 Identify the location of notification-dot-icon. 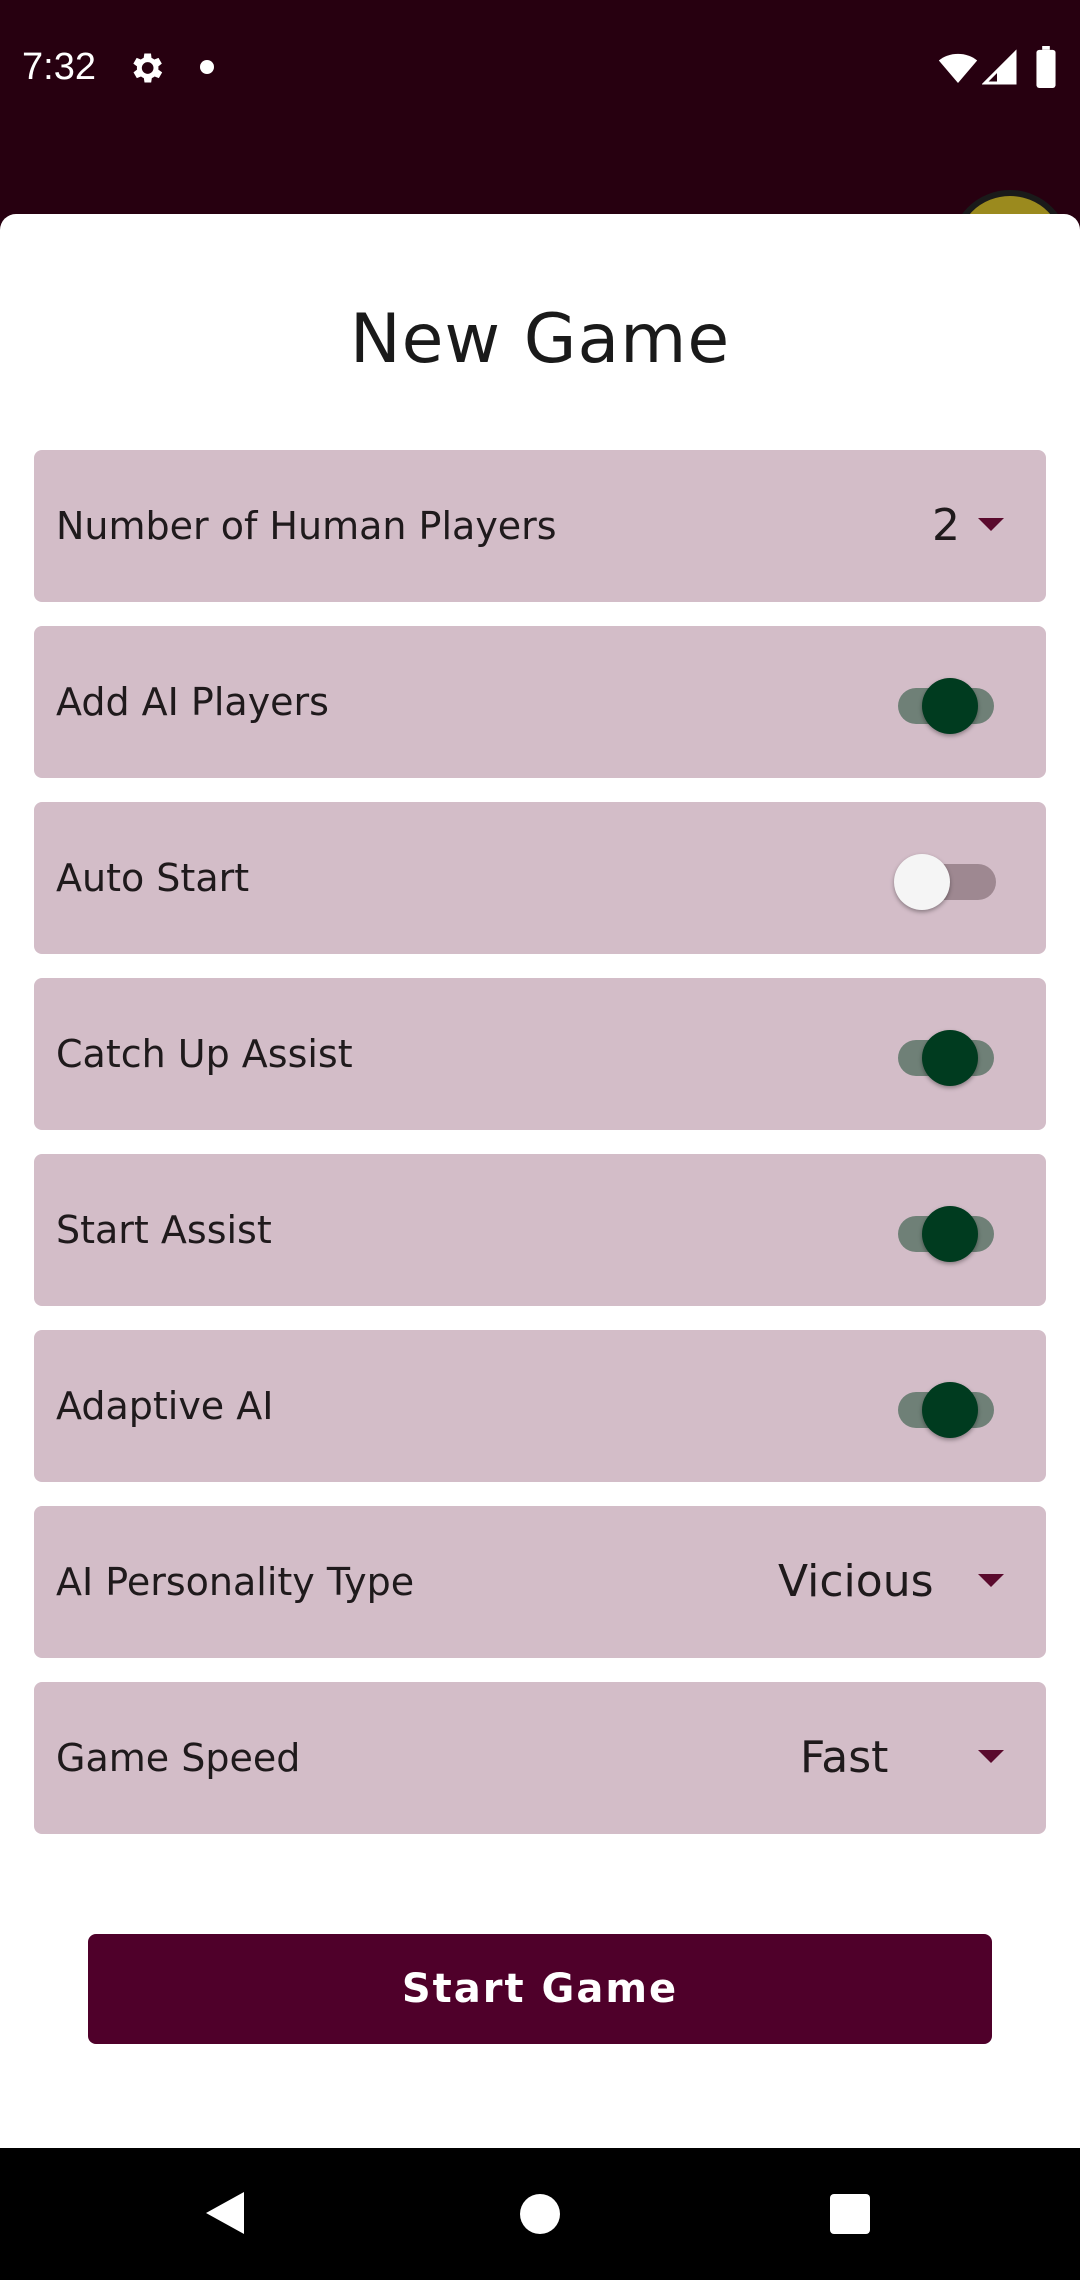
(207, 67).